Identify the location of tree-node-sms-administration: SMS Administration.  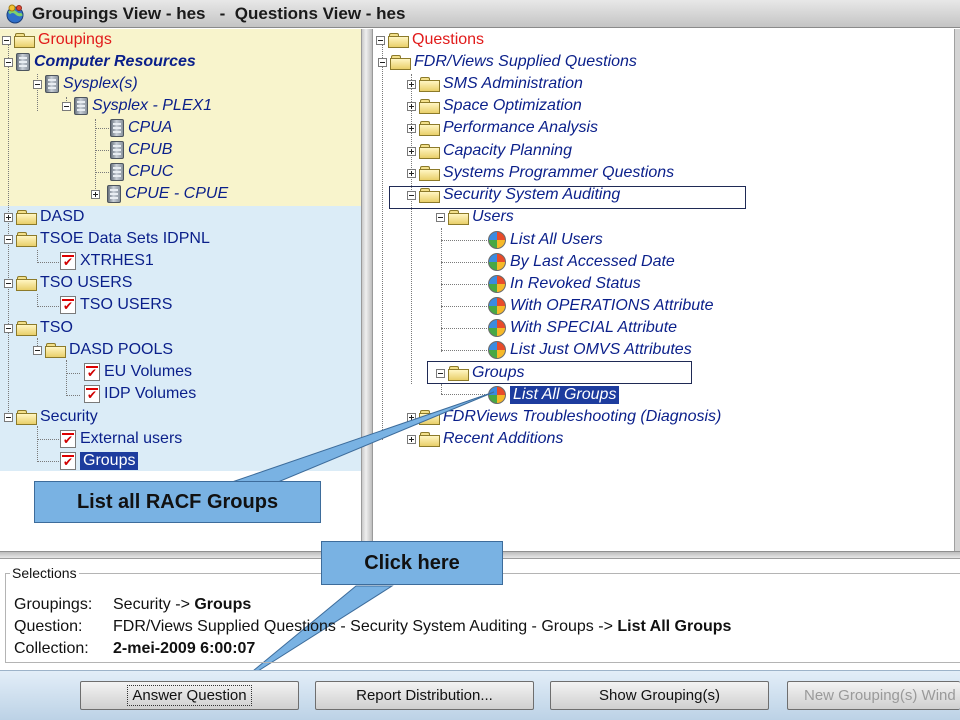
(495, 84).